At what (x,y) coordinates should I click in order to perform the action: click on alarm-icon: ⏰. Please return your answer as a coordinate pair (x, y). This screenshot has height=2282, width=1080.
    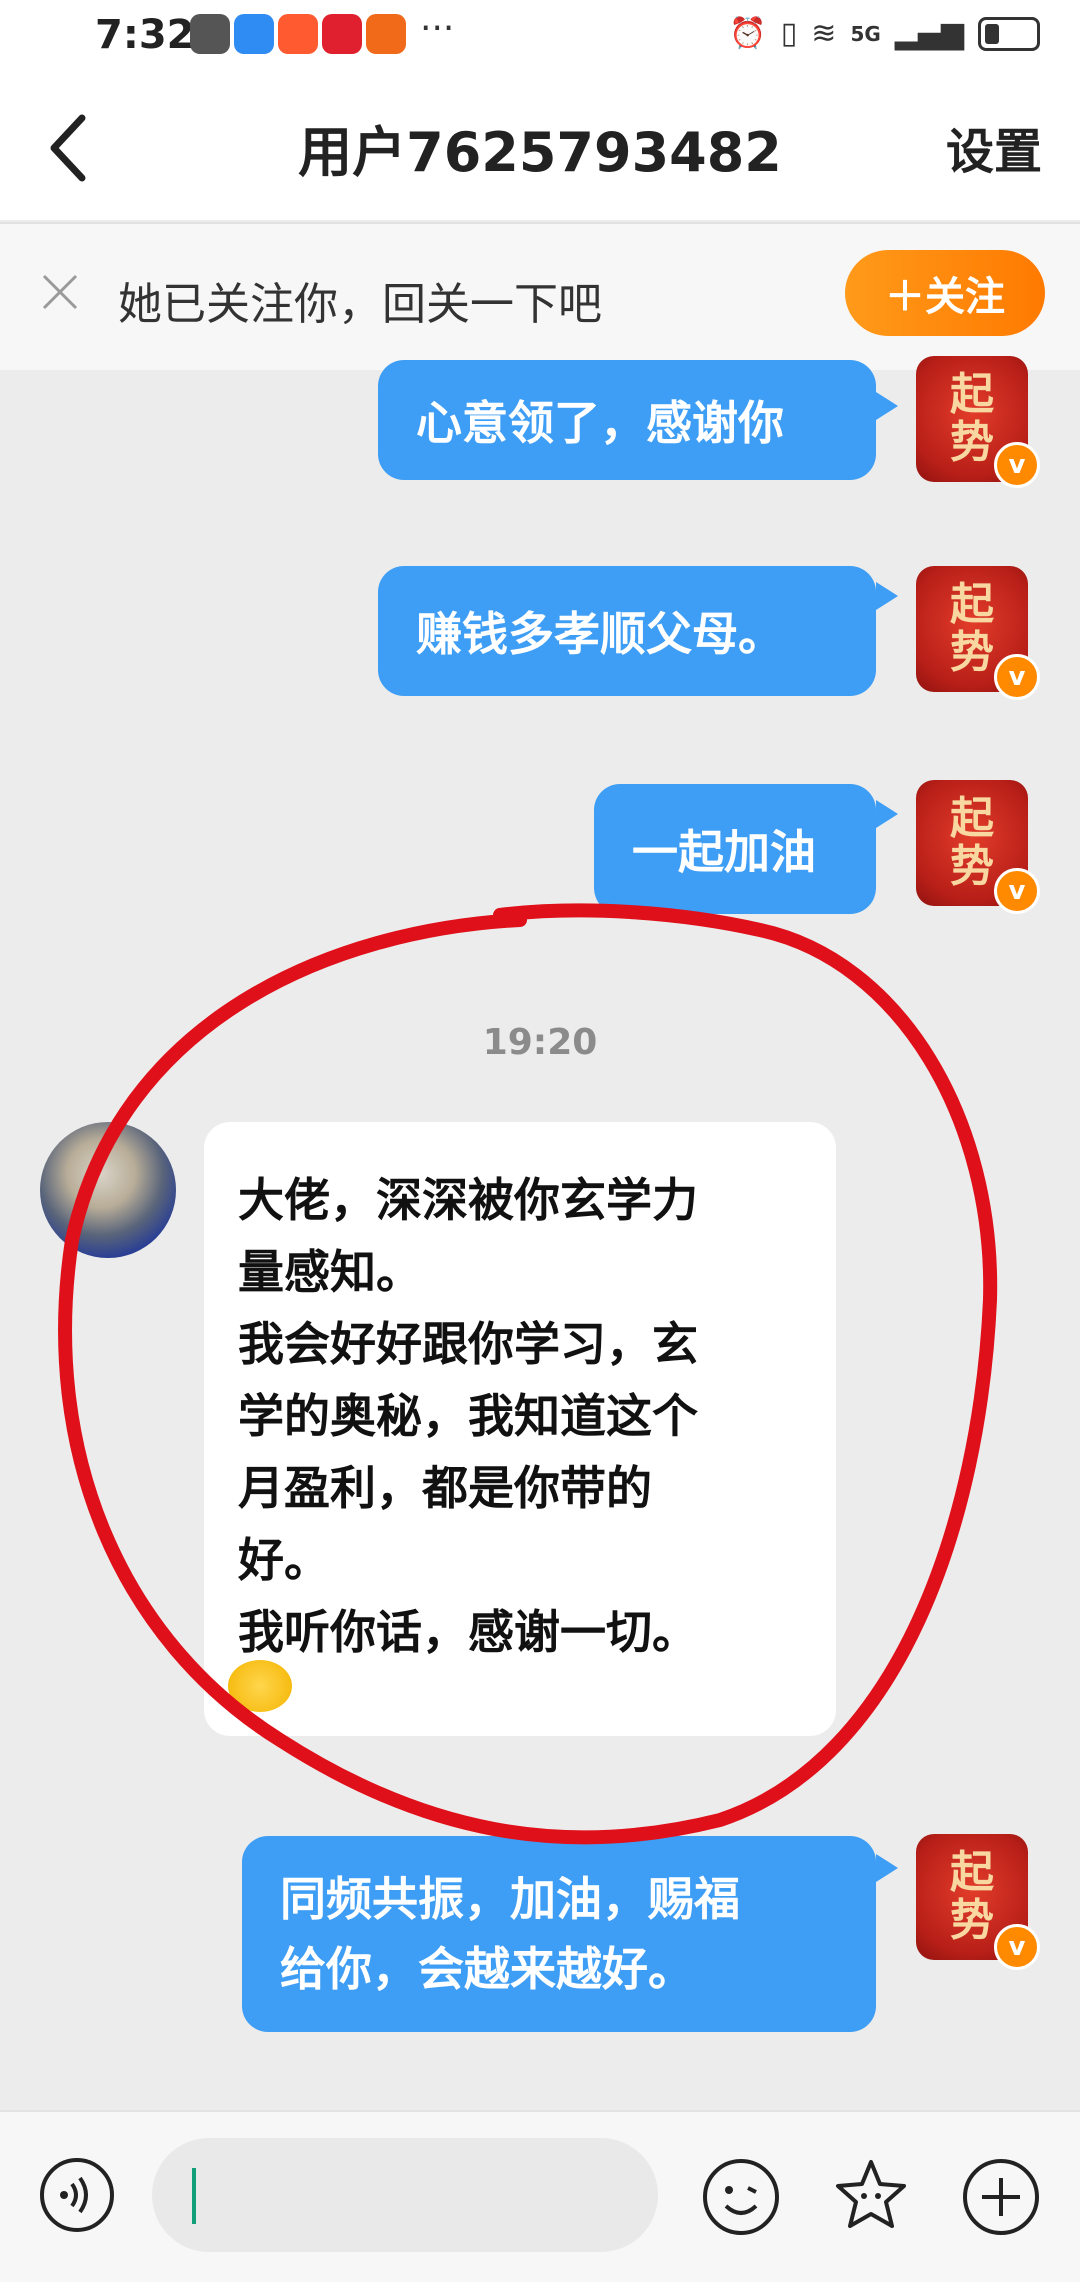
    Looking at the image, I should click on (748, 33).